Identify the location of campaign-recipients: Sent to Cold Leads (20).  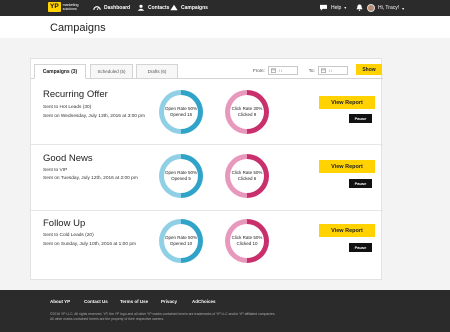
(68, 235).